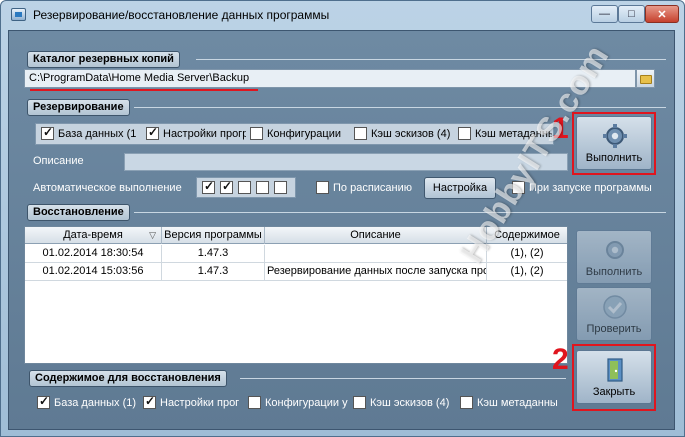 The width and height of the screenshot is (685, 437). I want to click on restore-option-thumbnail-cache: Кэш эскизов (4), so click(403, 402).